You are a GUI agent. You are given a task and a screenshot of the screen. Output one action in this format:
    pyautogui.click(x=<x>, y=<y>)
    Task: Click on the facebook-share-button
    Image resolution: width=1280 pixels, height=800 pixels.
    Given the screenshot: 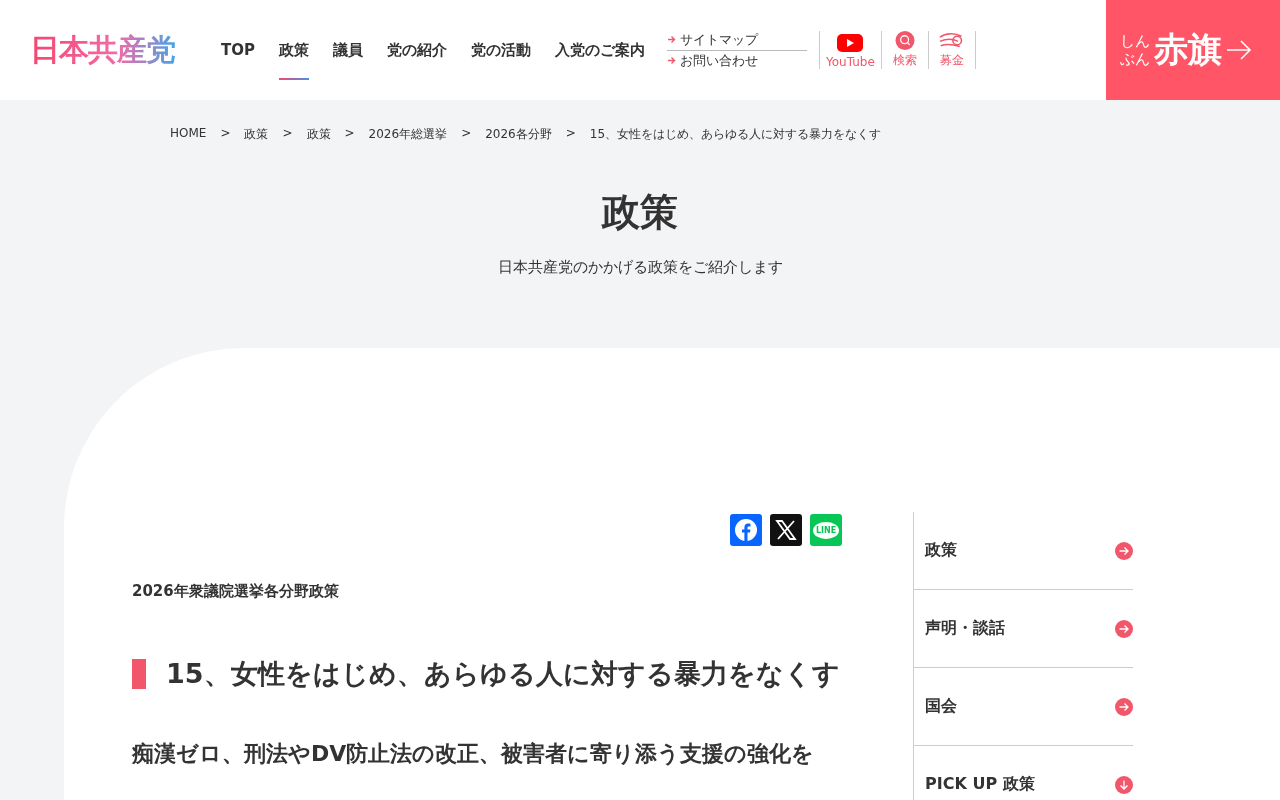 What is the action you would take?
    pyautogui.click(x=746, y=530)
    